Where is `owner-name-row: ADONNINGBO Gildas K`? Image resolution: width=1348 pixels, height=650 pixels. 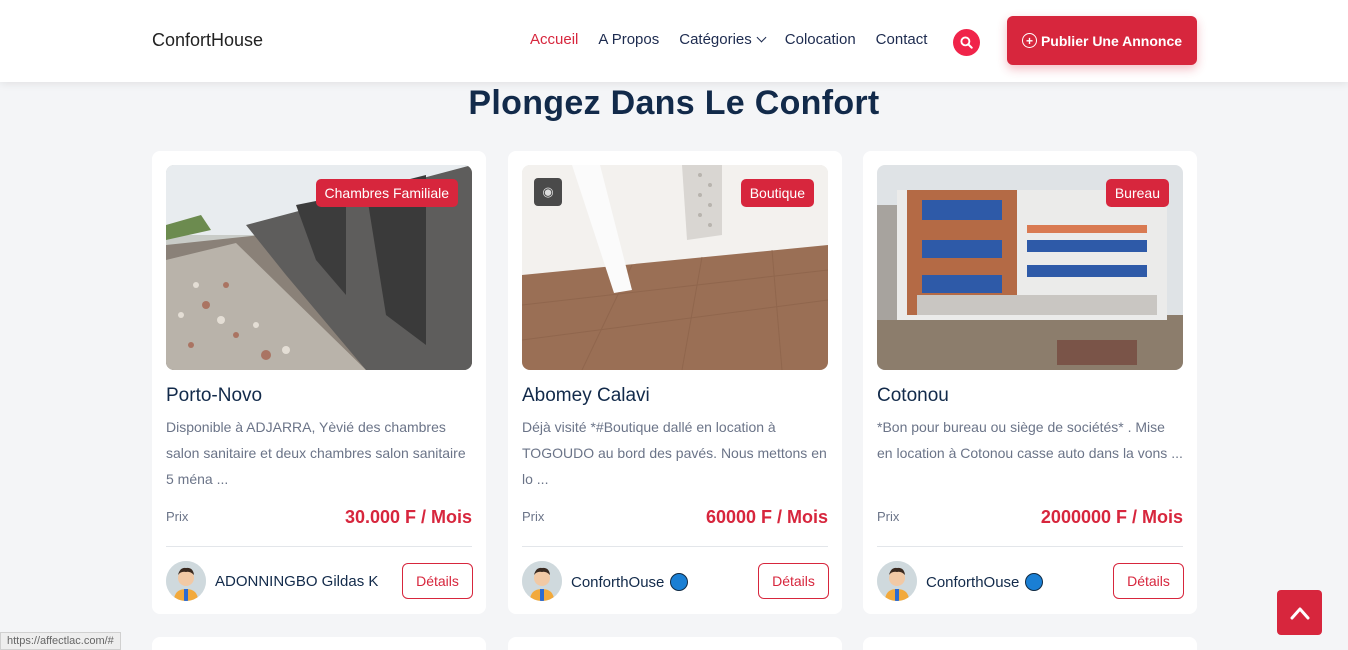 owner-name-row: ADONNINGBO Gildas K is located at coordinates (296, 581).